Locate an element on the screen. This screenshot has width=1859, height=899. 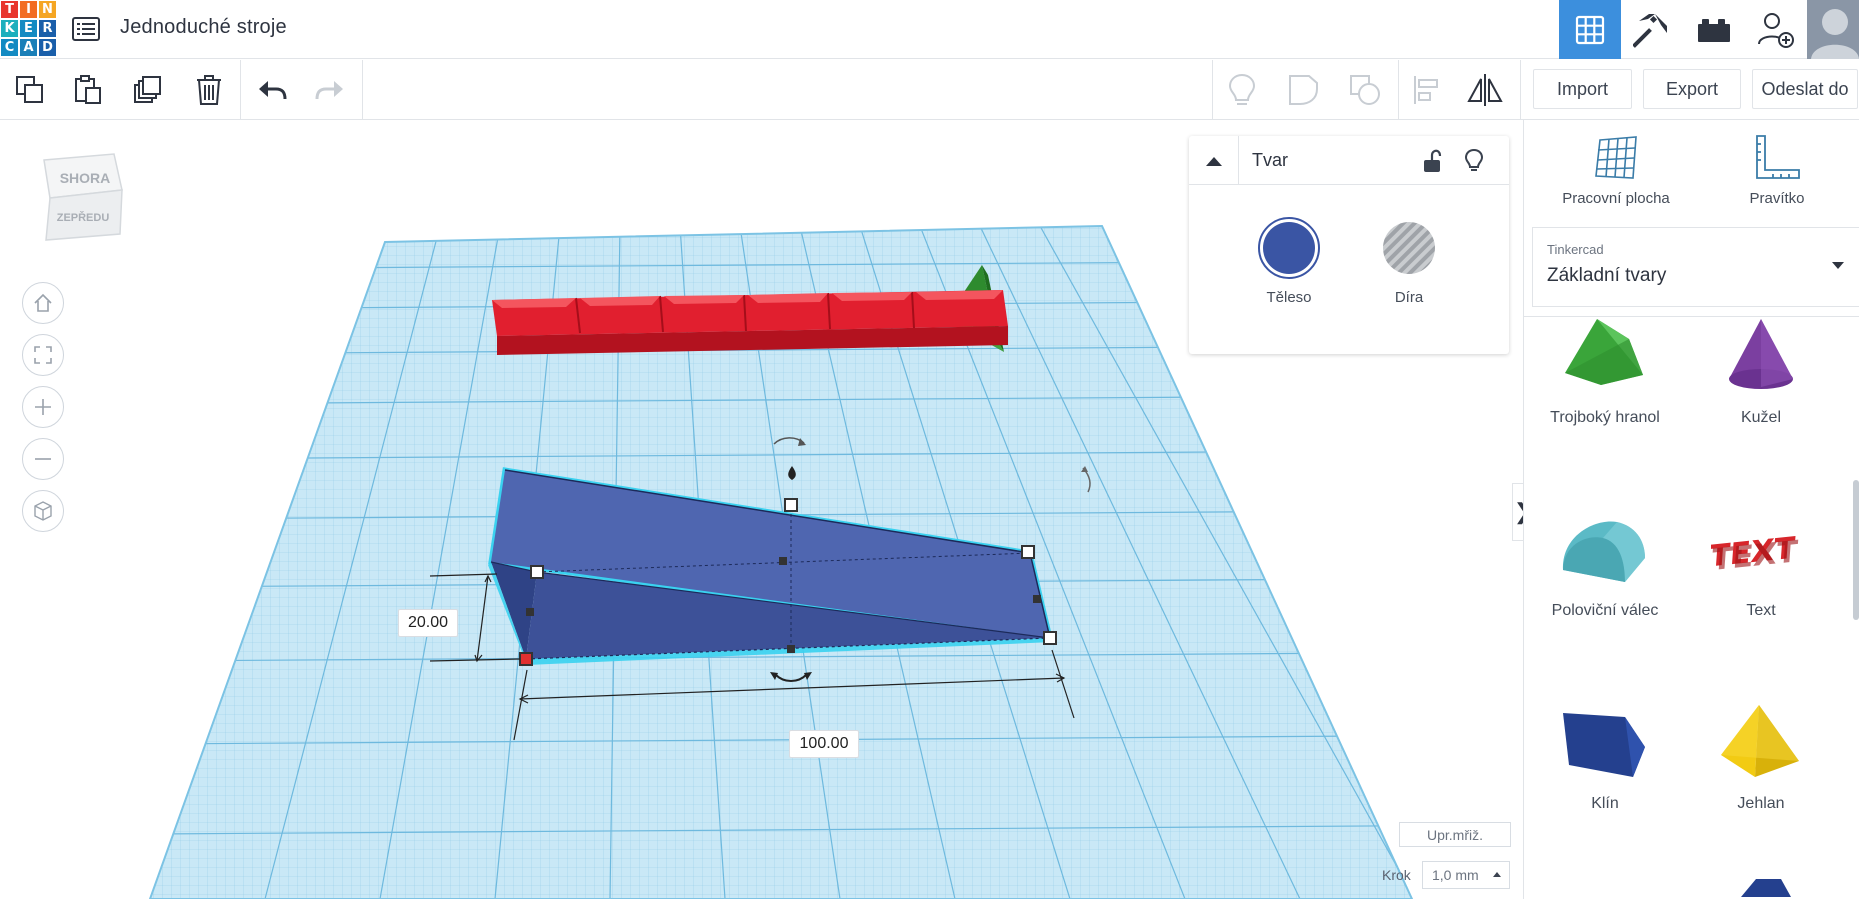
red-blocks-shape is located at coordinates (750, 322).